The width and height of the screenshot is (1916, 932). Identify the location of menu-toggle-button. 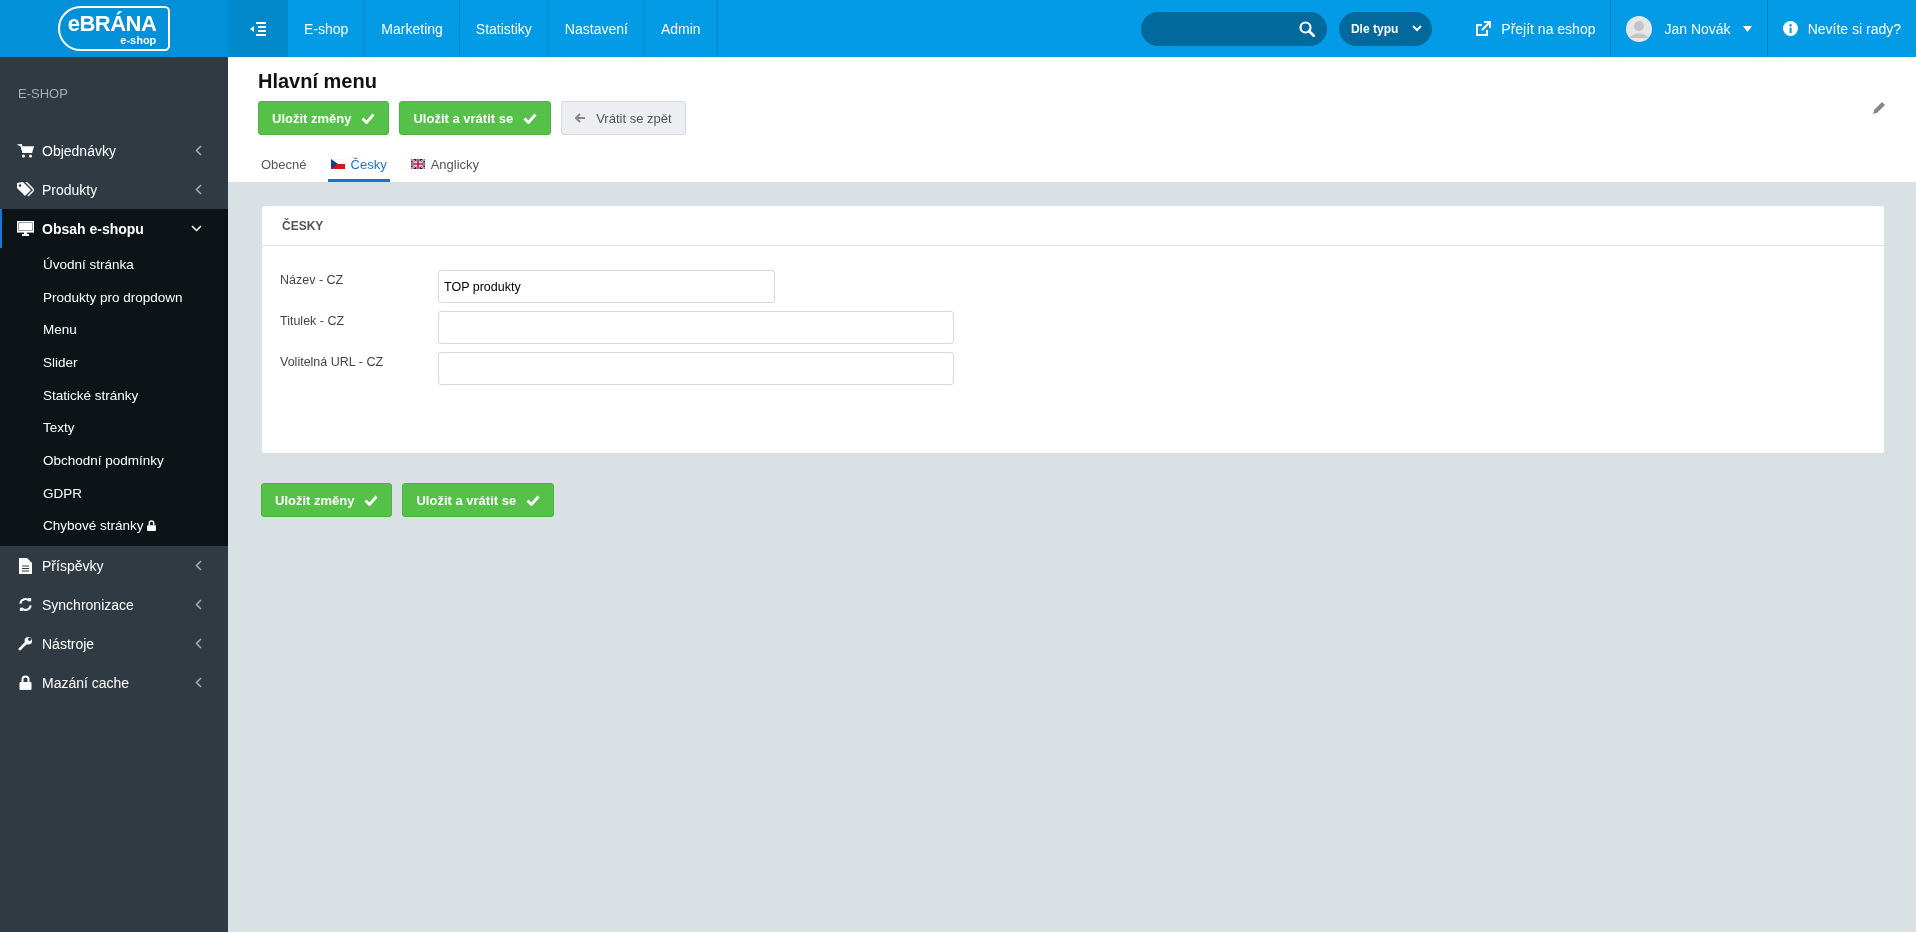
(258, 28).